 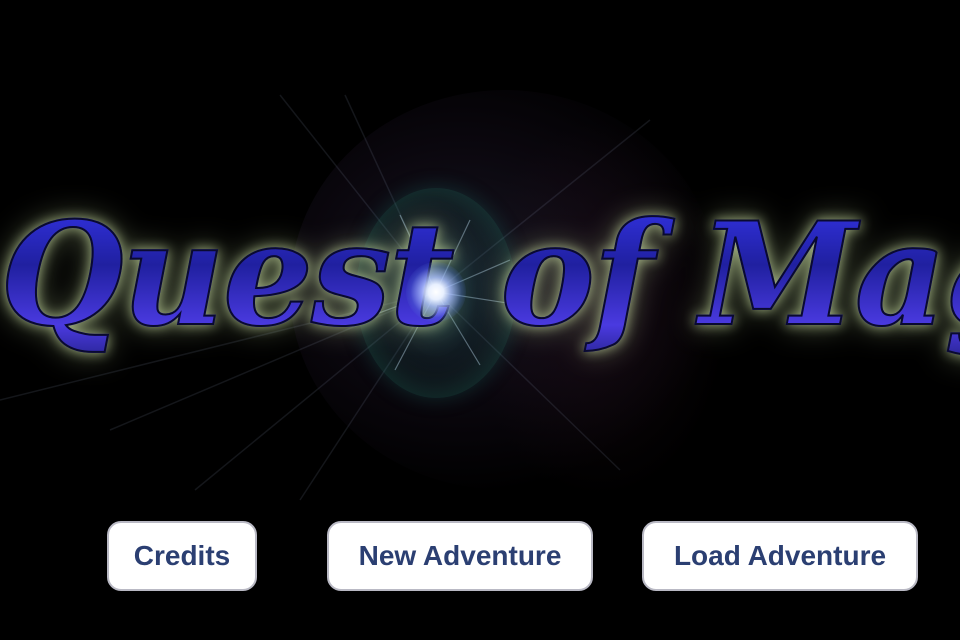 I want to click on new-adventure-button-label: New Adventure, so click(x=460, y=555).